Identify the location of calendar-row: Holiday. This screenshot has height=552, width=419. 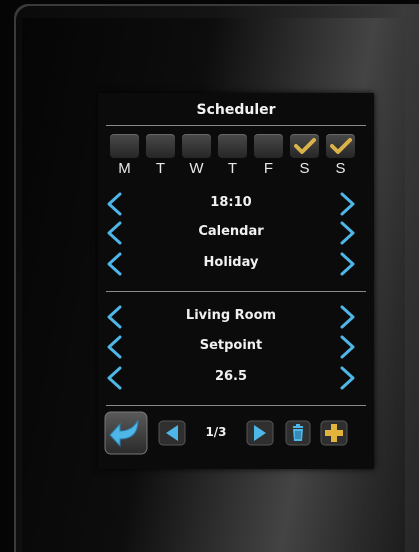
(236, 264).